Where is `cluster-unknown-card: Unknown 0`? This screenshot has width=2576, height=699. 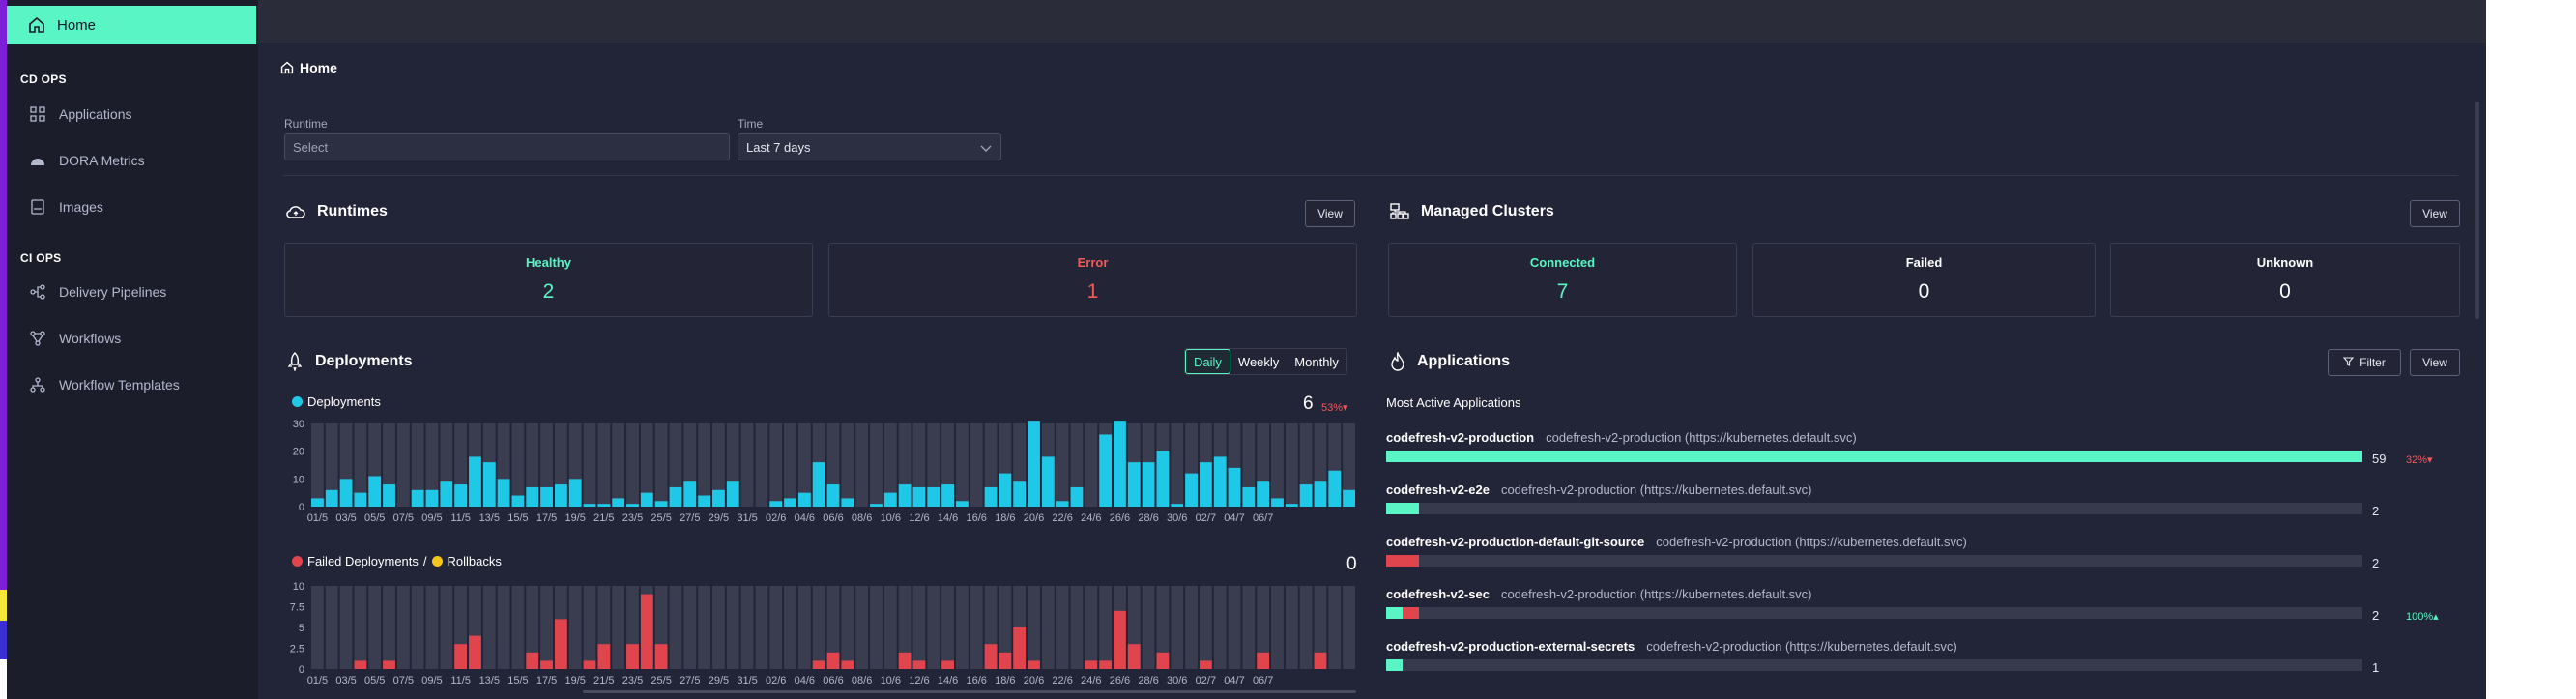 cluster-unknown-card: Unknown 0 is located at coordinates (2285, 280).